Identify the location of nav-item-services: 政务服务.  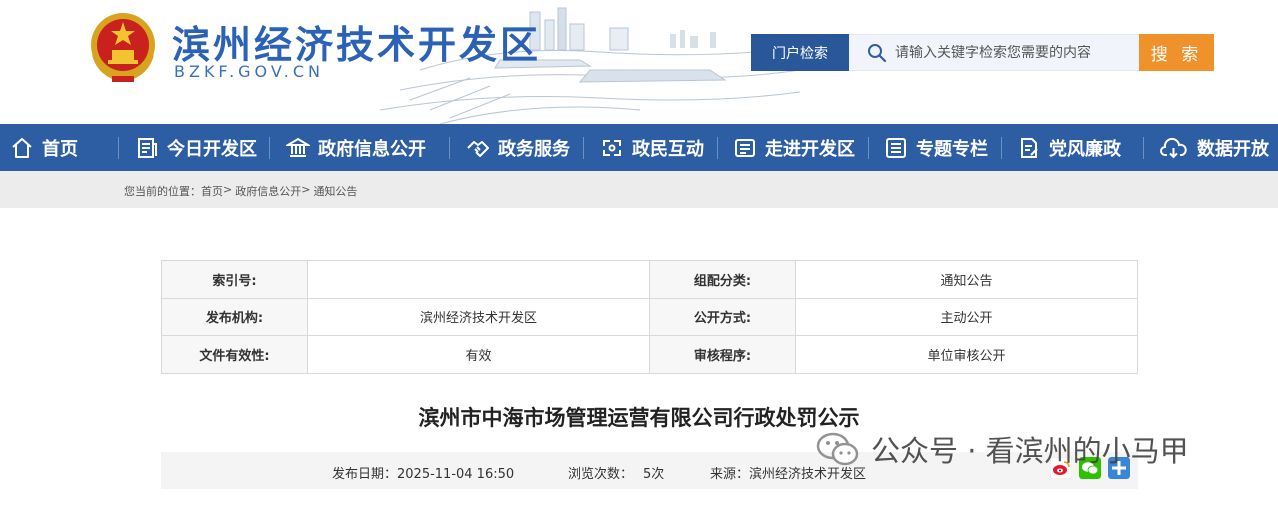
(518, 147).